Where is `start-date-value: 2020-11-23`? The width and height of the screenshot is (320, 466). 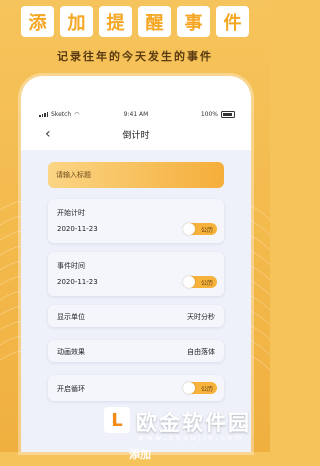
start-date-value: 2020-11-23 is located at coordinates (77, 229).